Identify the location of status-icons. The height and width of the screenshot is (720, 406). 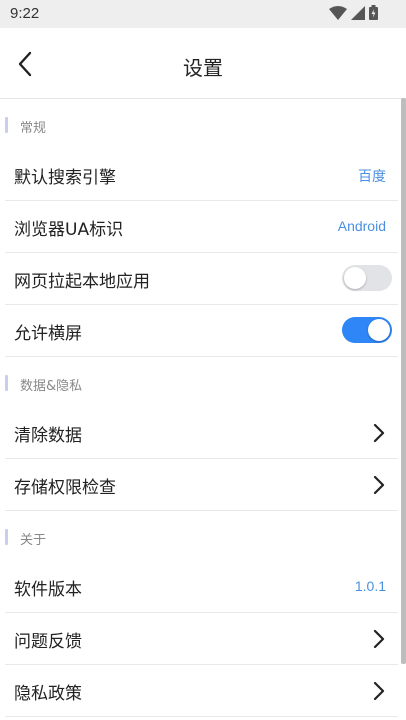
(353, 14).